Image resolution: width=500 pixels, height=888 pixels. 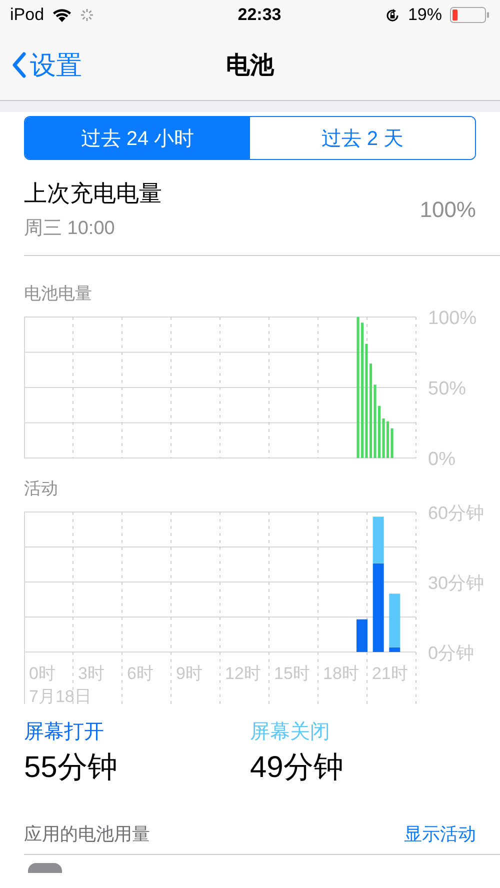 What do you see at coordinates (42, 673) in the screenshot?
I see `hour-label: 0时` at bounding box center [42, 673].